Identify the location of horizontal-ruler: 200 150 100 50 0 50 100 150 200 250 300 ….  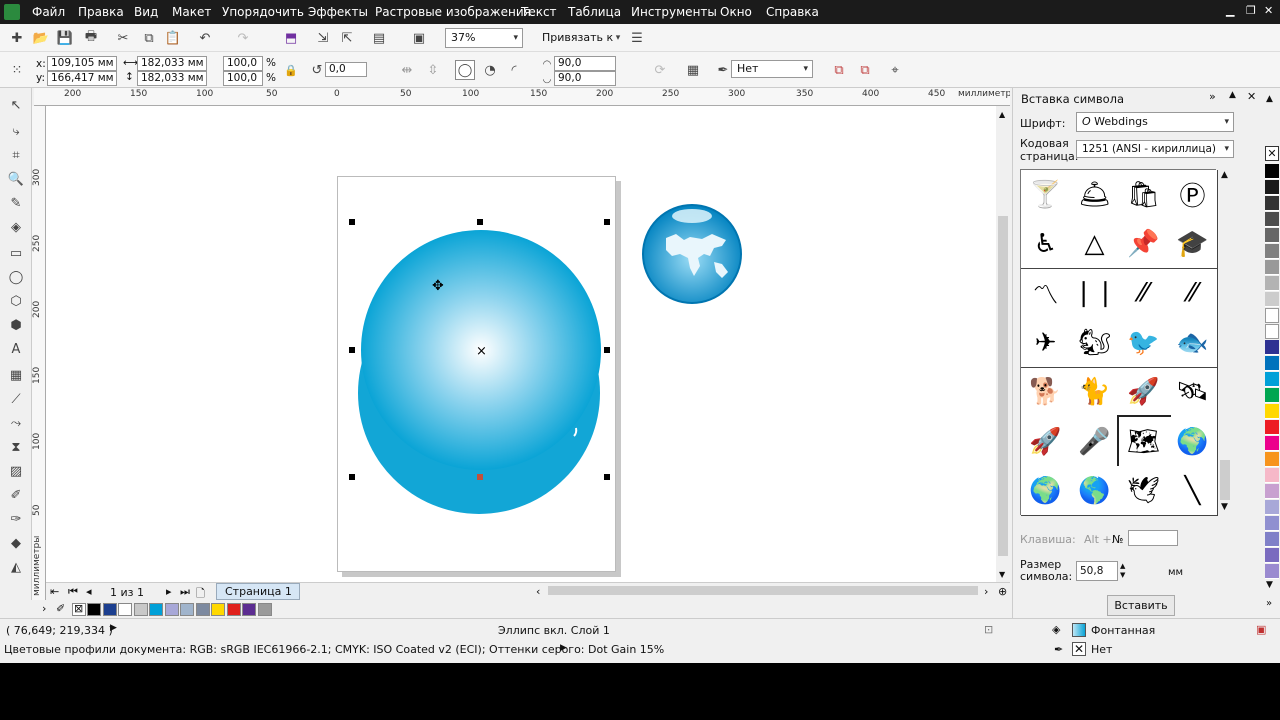
(522, 97).